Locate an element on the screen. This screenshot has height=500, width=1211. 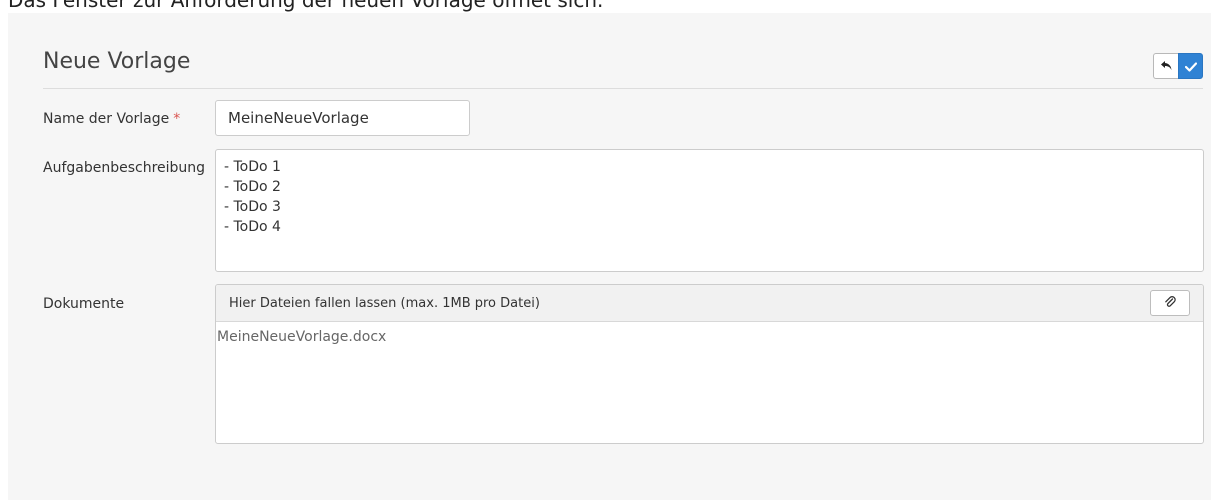
confirm-button is located at coordinates (1190, 66).